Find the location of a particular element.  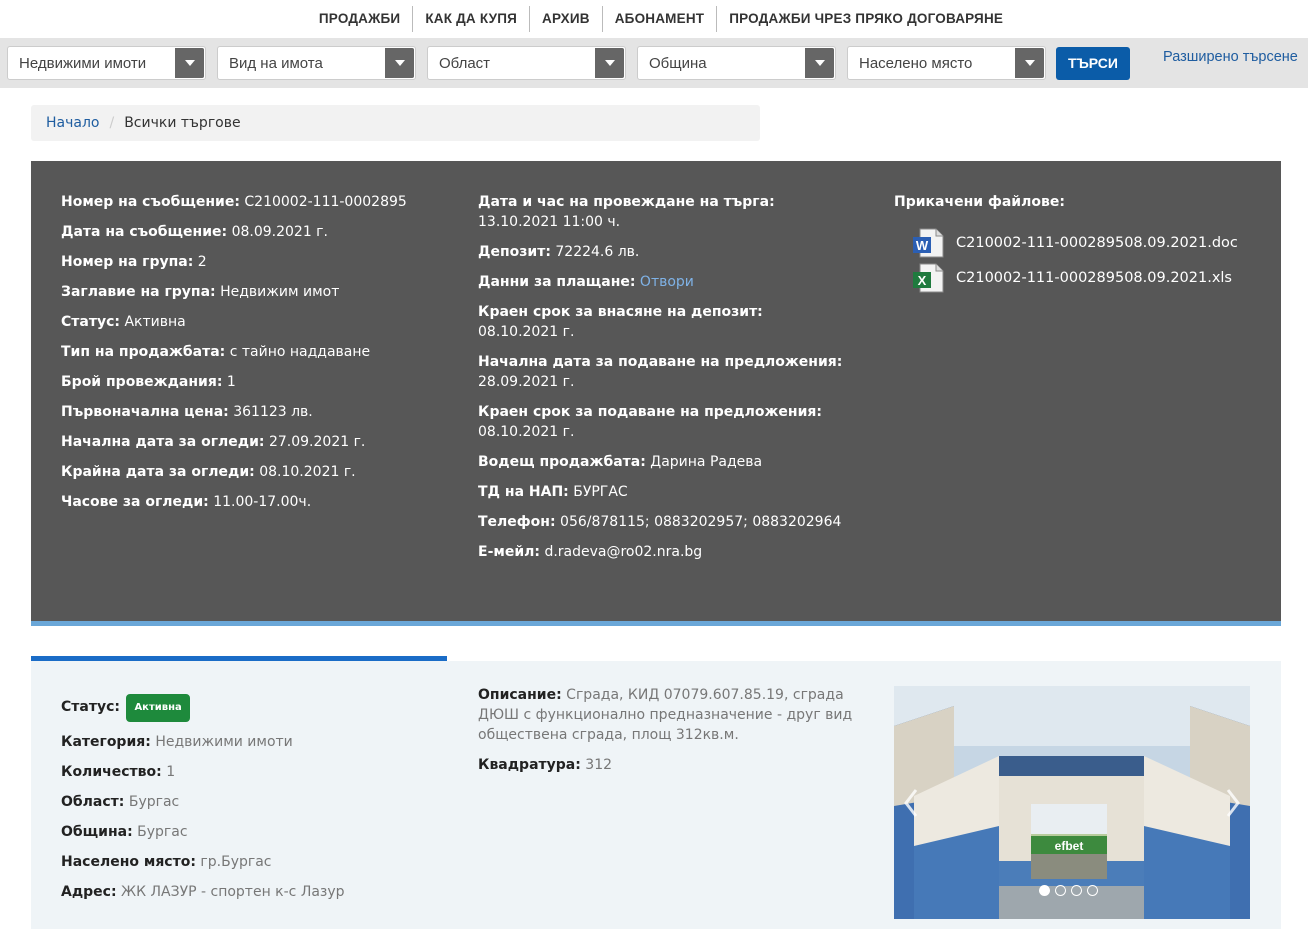

field-label: Статус: is located at coordinates (90, 707).